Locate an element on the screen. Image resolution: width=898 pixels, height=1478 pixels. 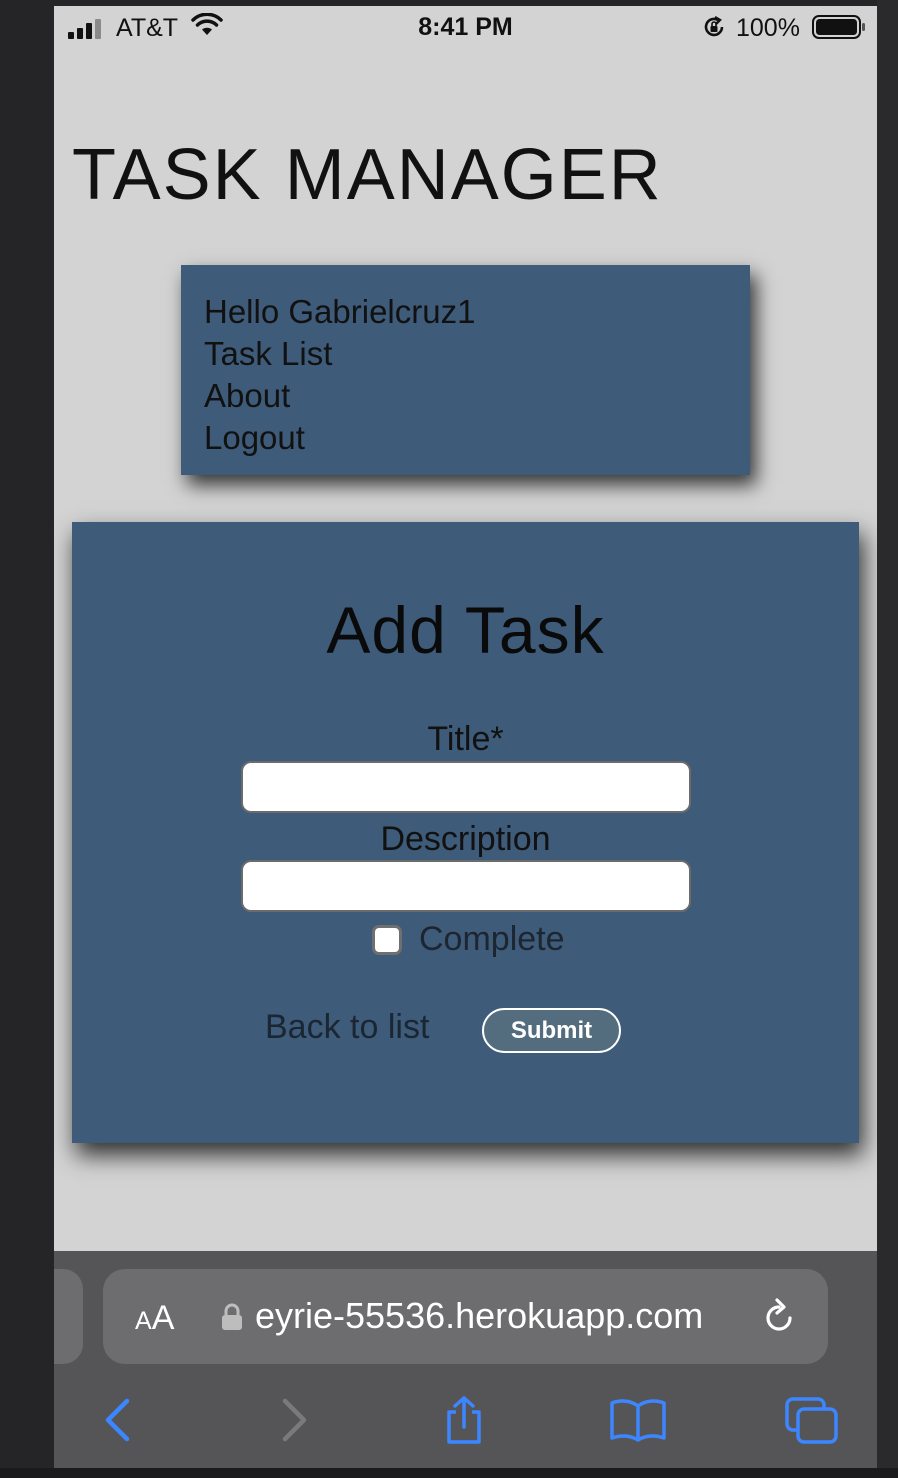
text-size-button: AA is located at coordinates (154, 1318).